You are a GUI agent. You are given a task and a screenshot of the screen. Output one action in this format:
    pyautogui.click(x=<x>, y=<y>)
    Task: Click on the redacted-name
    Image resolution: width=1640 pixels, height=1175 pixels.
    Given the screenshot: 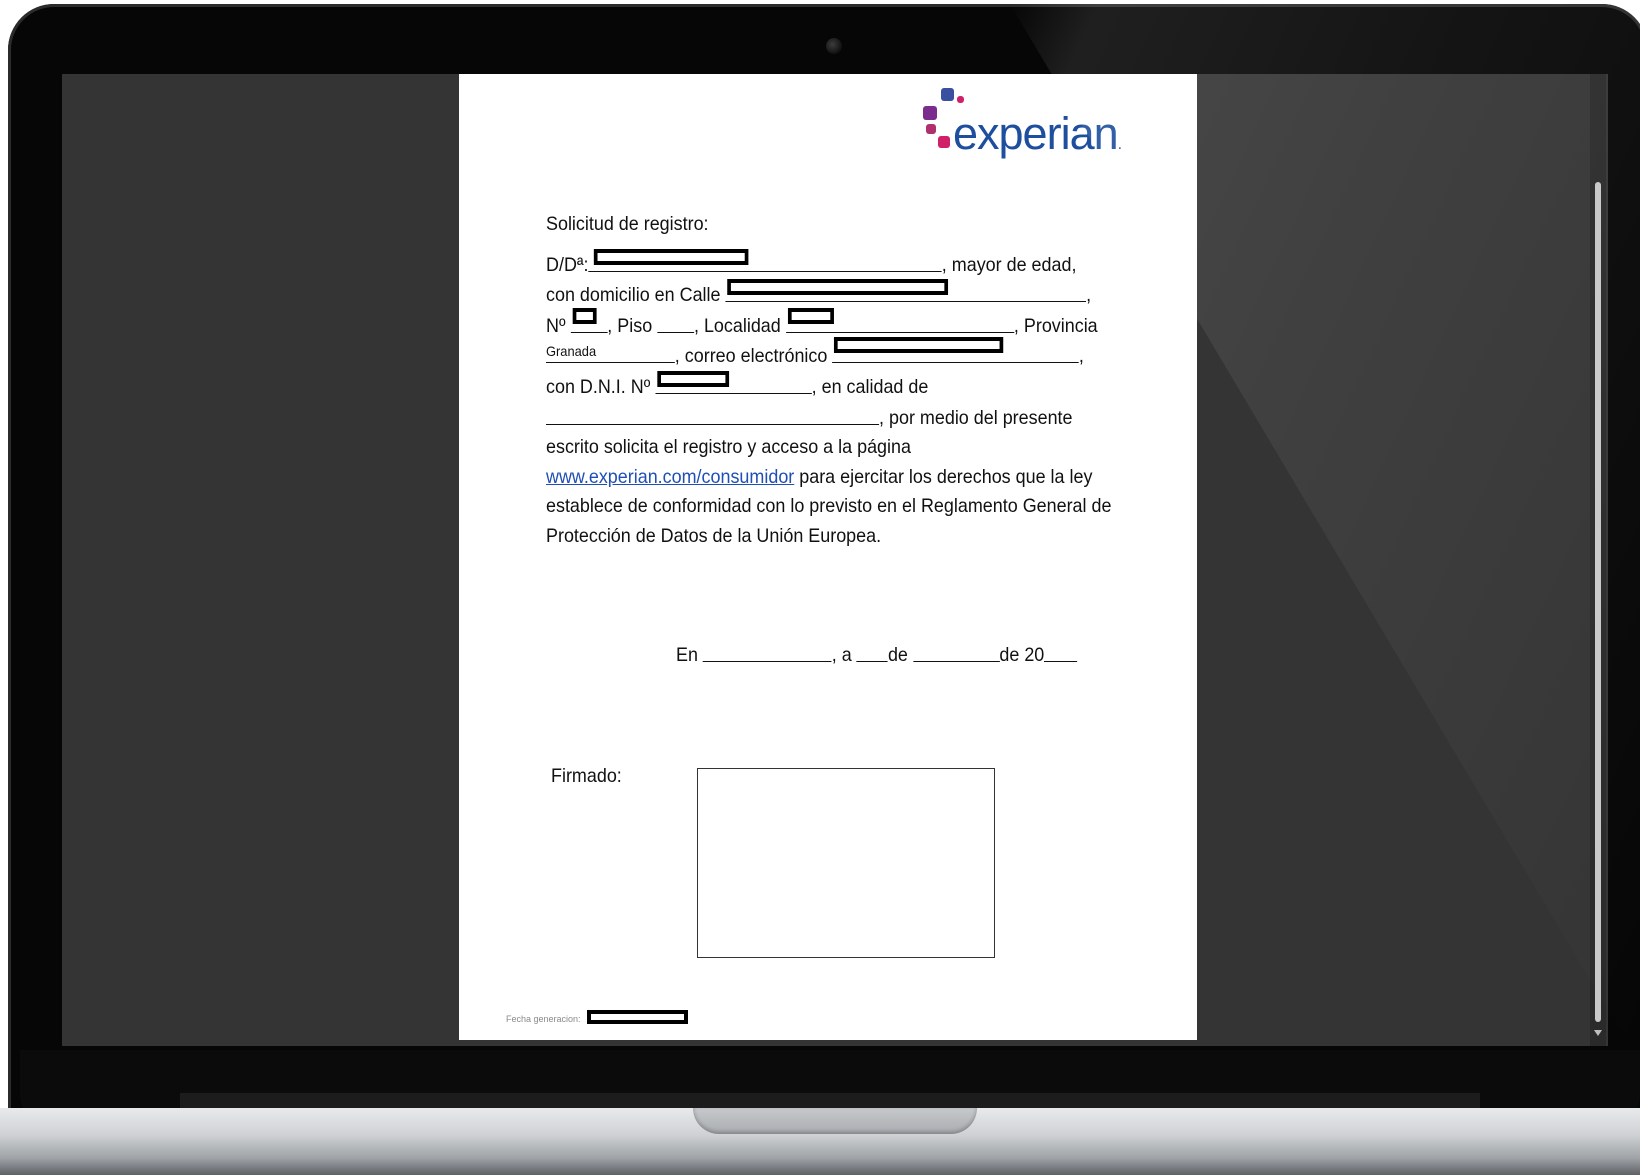 What is the action you would take?
    pyautogui.click(x=671, y=256)
    